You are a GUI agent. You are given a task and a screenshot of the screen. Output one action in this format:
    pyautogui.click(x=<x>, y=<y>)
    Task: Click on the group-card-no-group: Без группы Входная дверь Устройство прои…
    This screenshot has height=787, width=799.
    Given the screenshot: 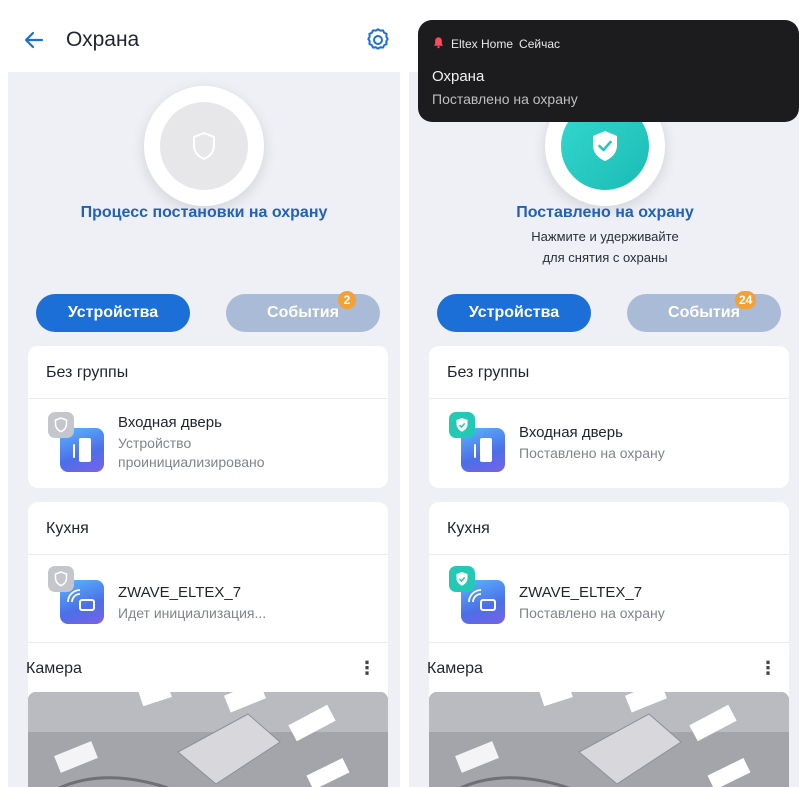 What is the action you would take?
    pyautogui.click(x=208, y=417)
    